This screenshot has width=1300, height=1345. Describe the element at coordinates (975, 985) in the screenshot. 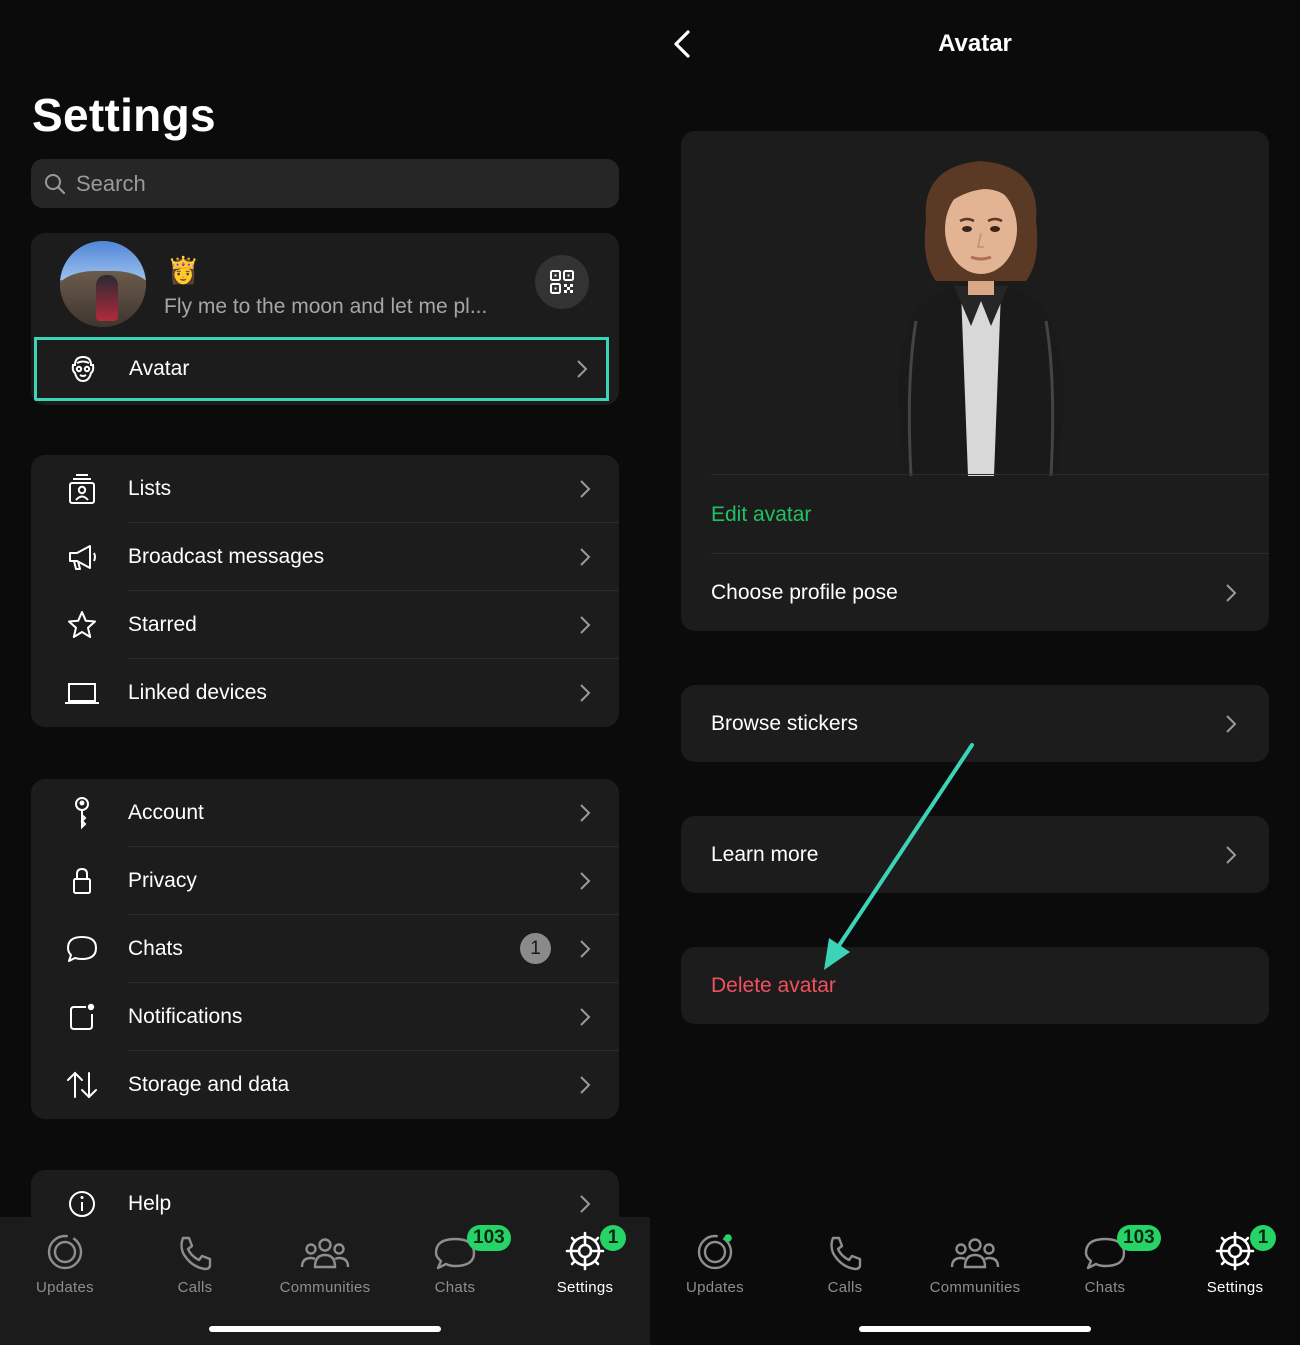

I see `delete-avatar-row: Delete avatar` at that location.